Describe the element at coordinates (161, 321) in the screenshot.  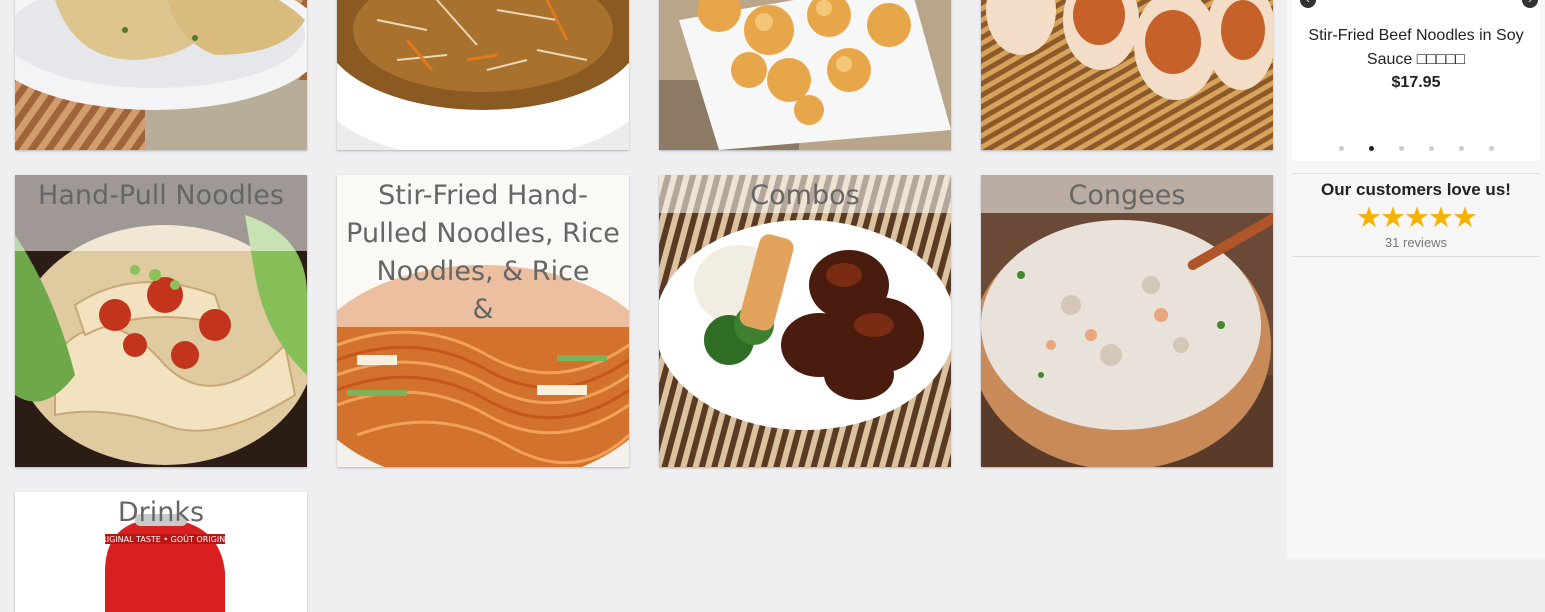
I see `category-tile-hand-pull-noodles: Hand-Pull Noodles` at that location.